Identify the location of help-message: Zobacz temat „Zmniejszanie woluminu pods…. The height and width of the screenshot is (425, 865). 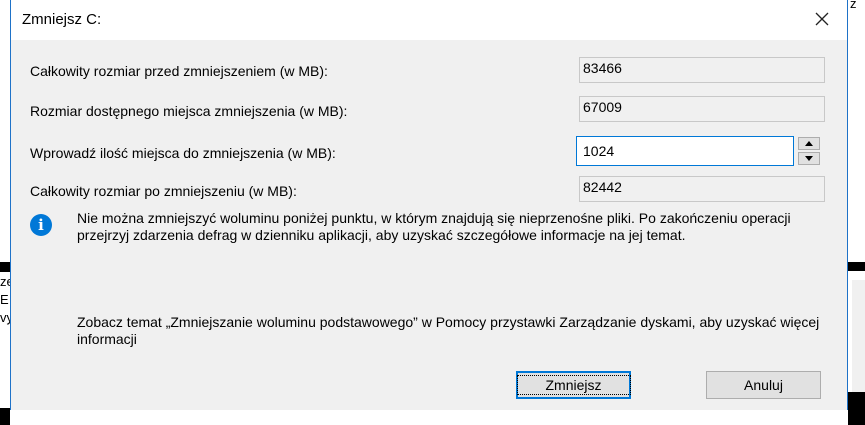
(448, 330).